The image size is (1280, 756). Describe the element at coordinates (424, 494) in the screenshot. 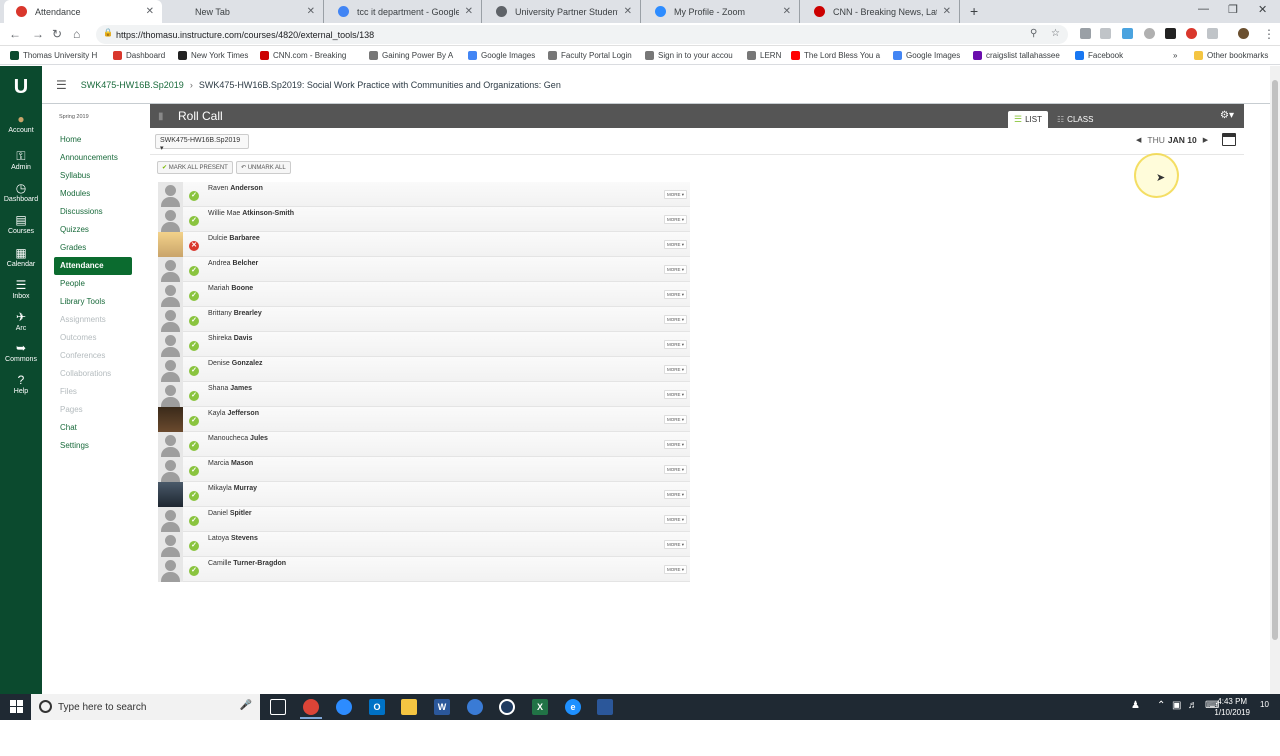

I see `student-row: ✓ Mikayla Murray MORE ▾` at that location.